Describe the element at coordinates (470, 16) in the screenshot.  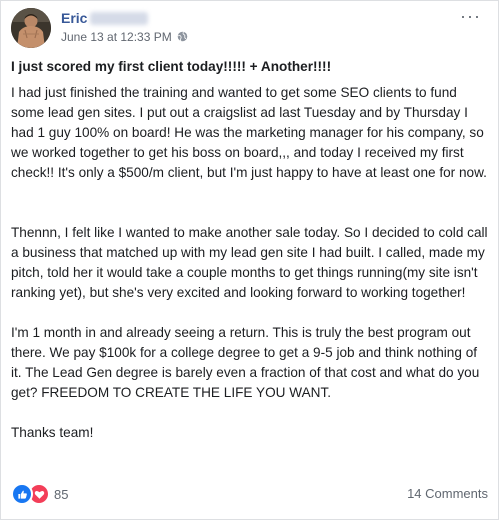
I see `more-options-button: ···` at that location.